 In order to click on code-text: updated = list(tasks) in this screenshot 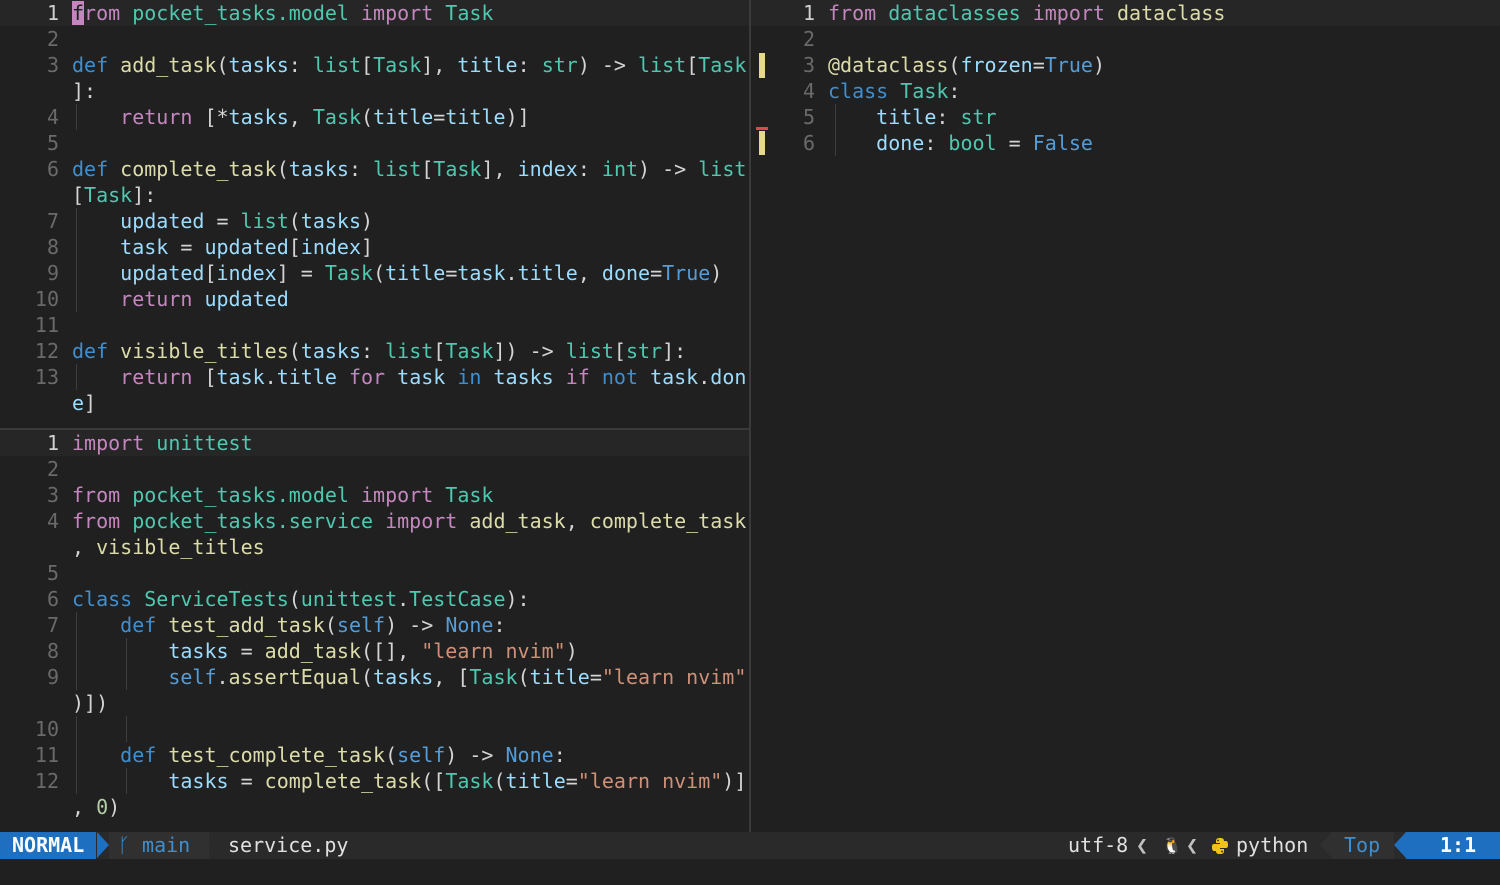, I will do `click(222, 221)`.